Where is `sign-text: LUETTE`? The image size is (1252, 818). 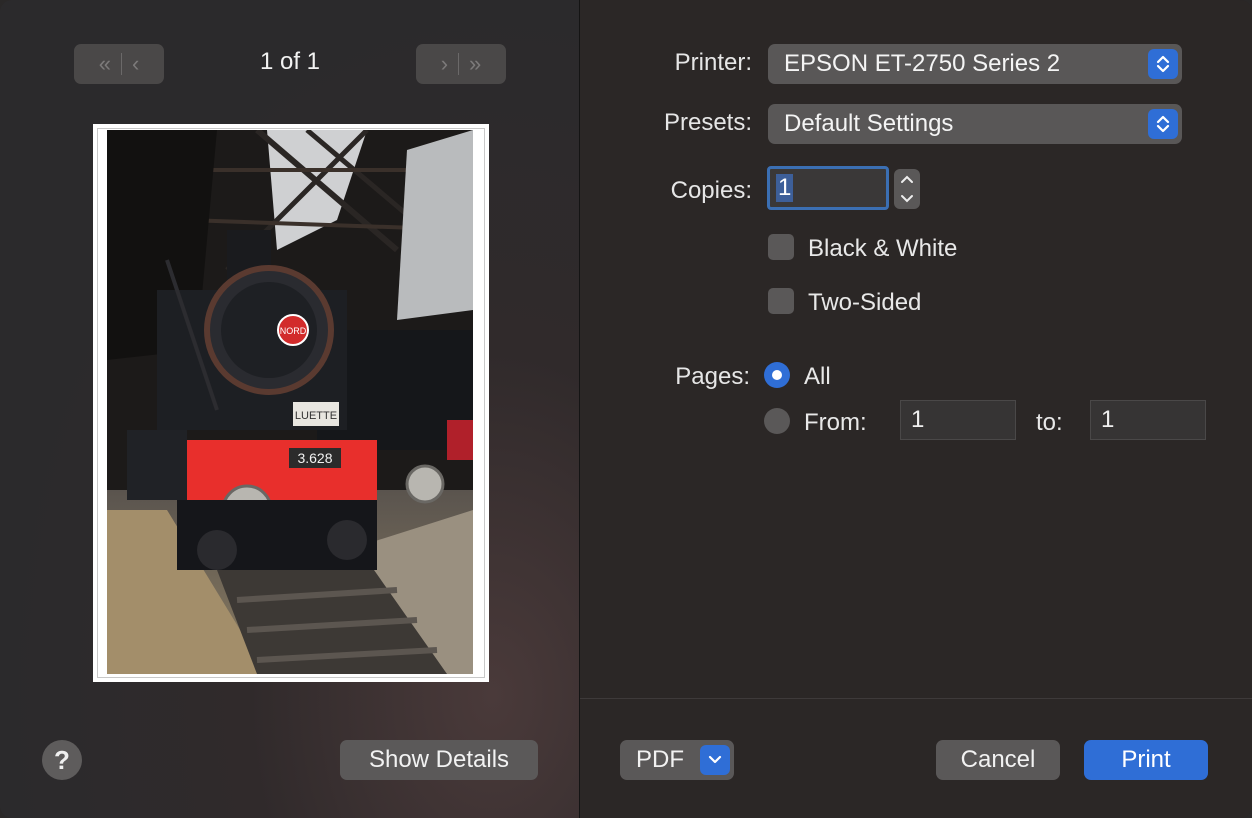
sign-text: LUETTE is located at coordinates (316, 416).